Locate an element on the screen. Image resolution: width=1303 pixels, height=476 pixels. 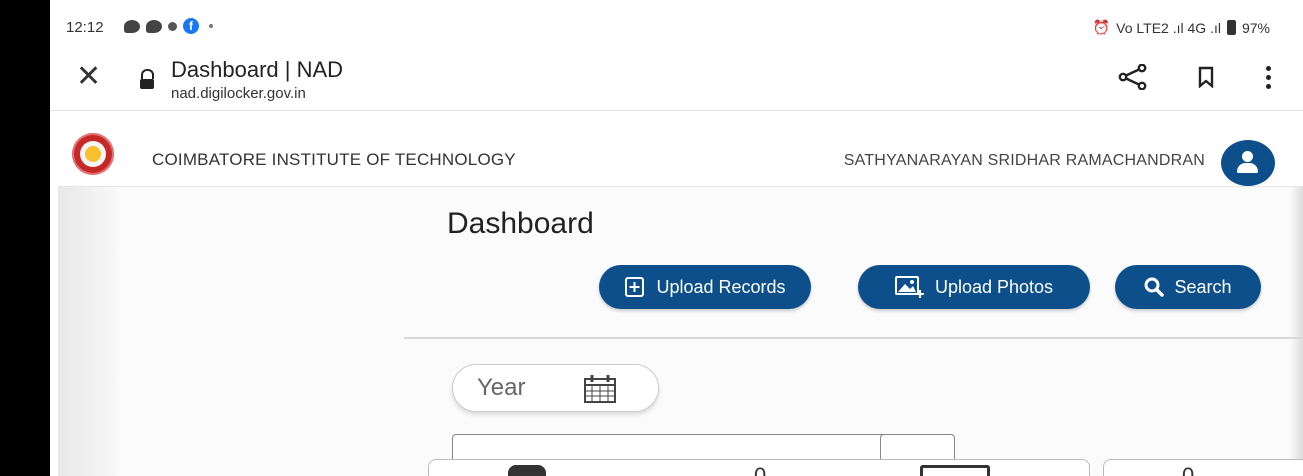
status-right: ⏰ Vo LTE2 .ıl 4G .ıl 97% is located at coordinates (1181, 27).